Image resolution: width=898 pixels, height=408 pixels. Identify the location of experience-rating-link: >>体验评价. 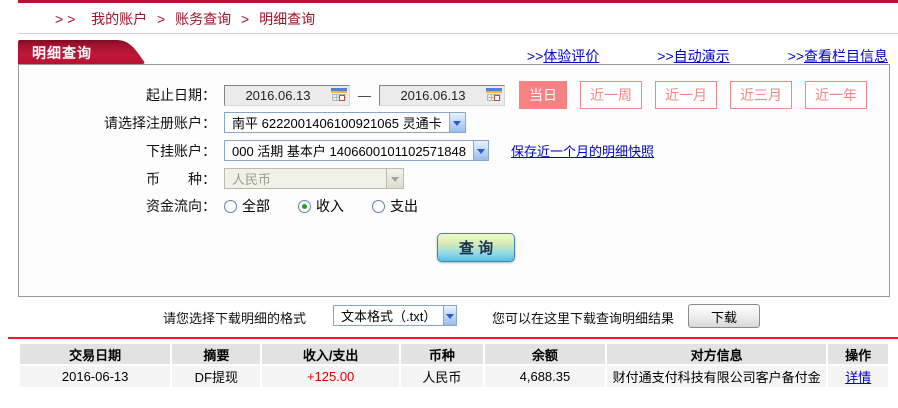
(563, 56).